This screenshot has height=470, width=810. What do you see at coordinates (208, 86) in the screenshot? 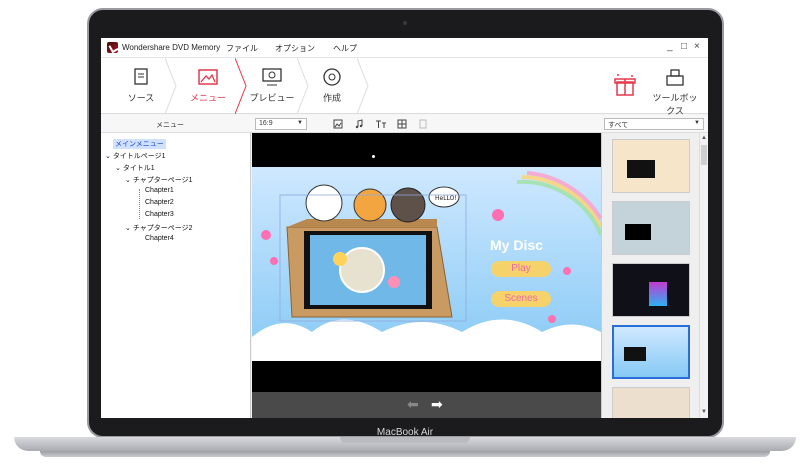
I see `step-menu: メニュー` at bounding box center [208, 86].